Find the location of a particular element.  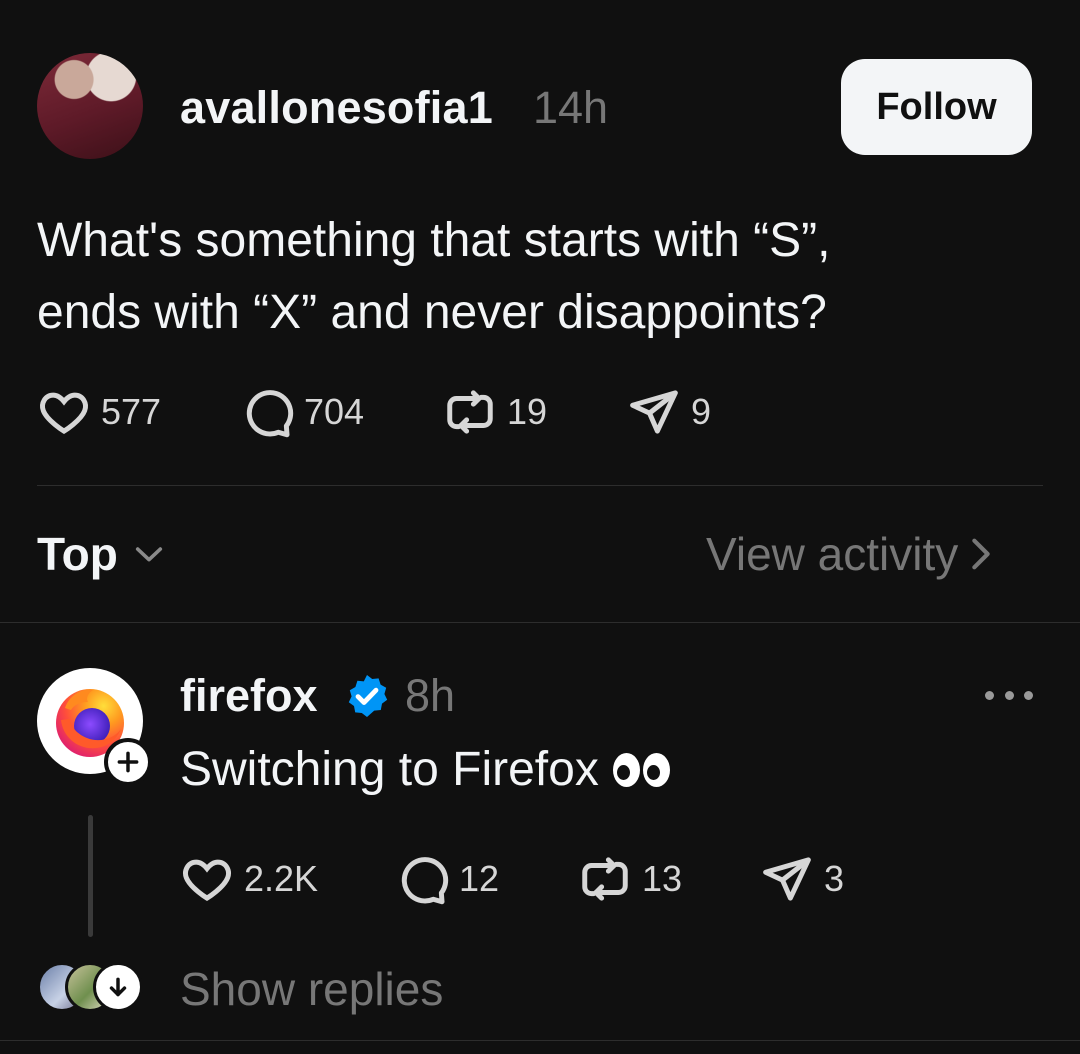

repost-count: 13 is located at coordinates (662, 878).